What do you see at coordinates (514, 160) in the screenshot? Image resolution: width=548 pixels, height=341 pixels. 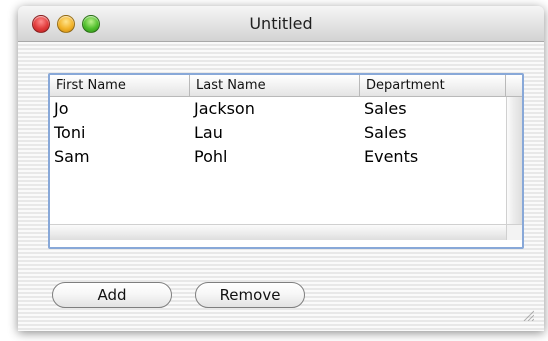 I see `vertical-scrollbar` at bounding box center [514, 160].